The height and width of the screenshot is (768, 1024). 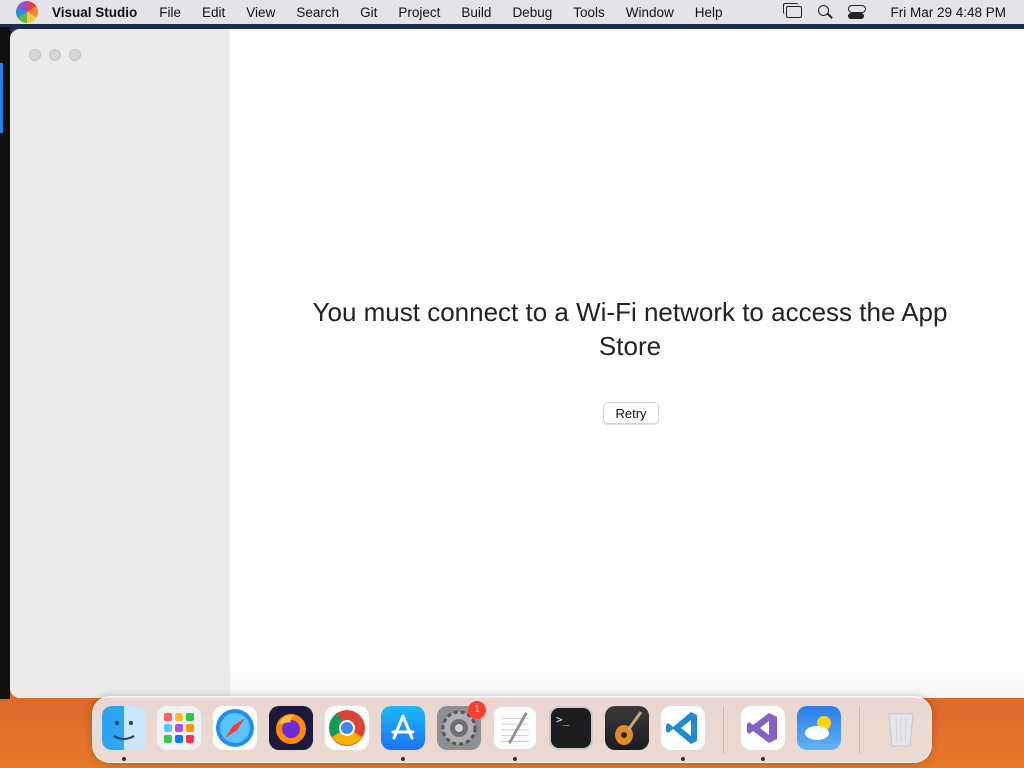 I want to click on app-store-icon, so click(x=403, y=728).